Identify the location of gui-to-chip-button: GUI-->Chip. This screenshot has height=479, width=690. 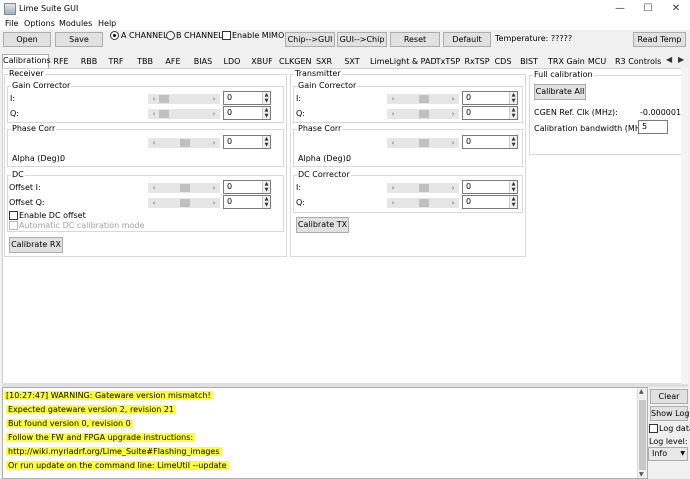
(362, 39).